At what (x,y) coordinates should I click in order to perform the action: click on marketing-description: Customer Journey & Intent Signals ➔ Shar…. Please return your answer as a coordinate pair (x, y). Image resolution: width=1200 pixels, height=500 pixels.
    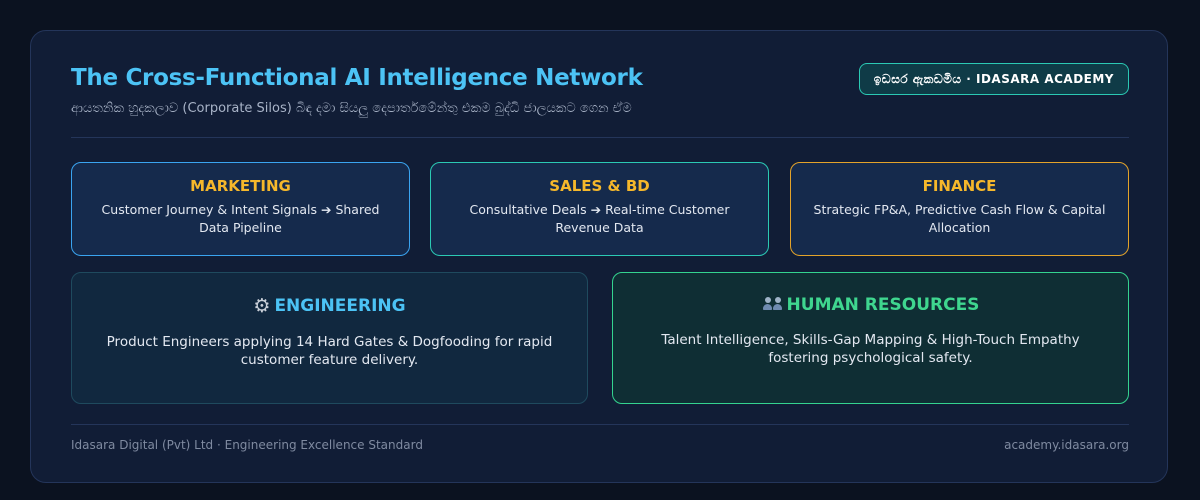
    Looking at the image, I should click on (240, 218).